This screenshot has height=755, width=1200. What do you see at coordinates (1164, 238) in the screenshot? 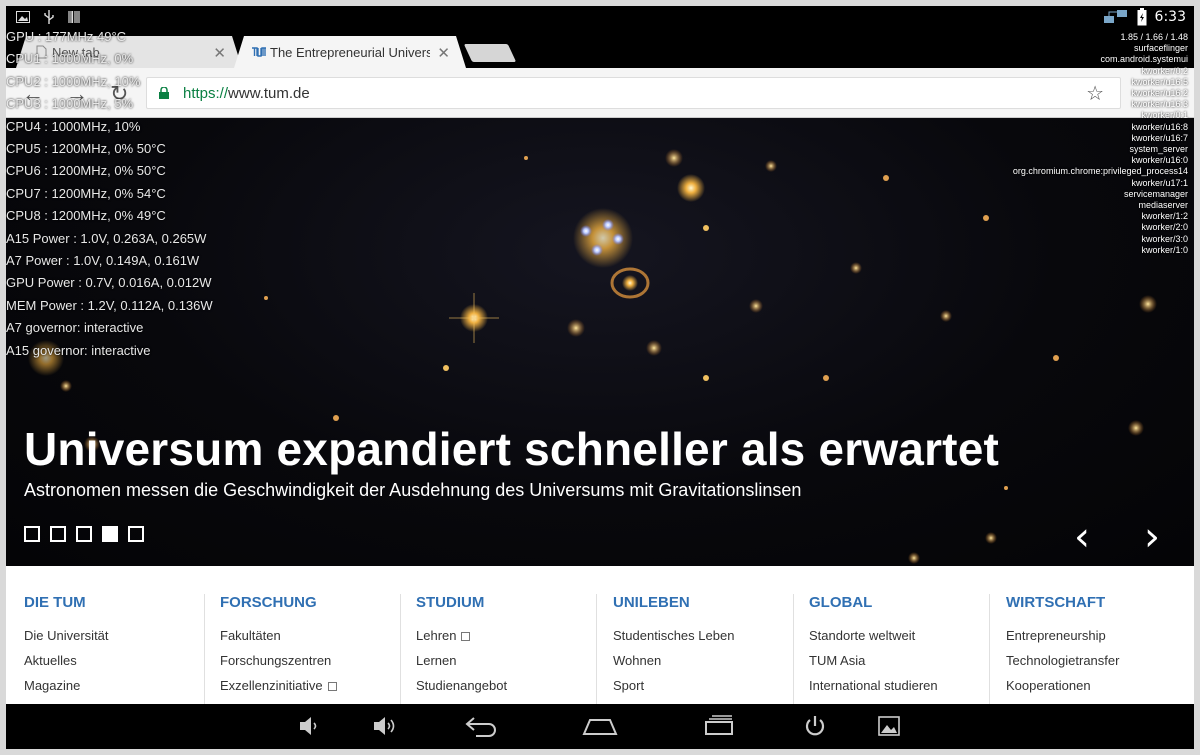
I see `process-line: kworker/3:0` at bounding box center [1164, 238].